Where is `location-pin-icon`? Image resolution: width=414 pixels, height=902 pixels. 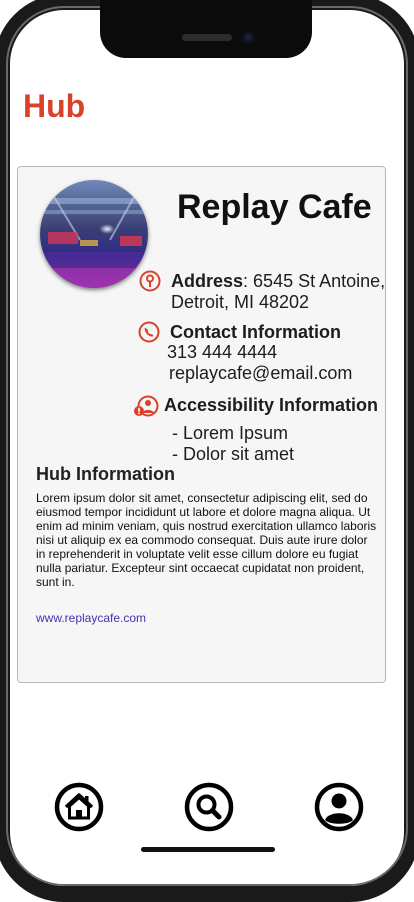
location-pin-icon is located at coordinates (150, 281).